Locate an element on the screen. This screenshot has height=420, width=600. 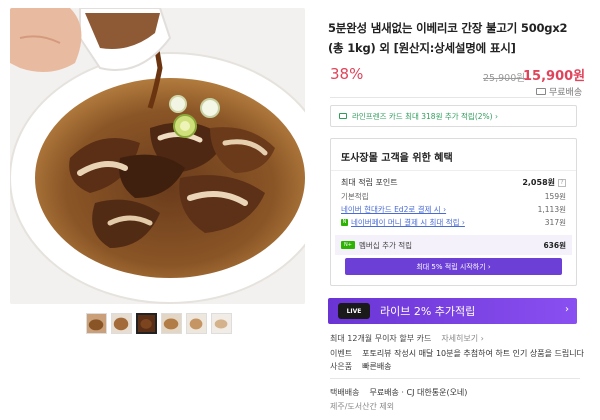
benefit-row-label: 기본적립 is located at coordinates (355, 196).